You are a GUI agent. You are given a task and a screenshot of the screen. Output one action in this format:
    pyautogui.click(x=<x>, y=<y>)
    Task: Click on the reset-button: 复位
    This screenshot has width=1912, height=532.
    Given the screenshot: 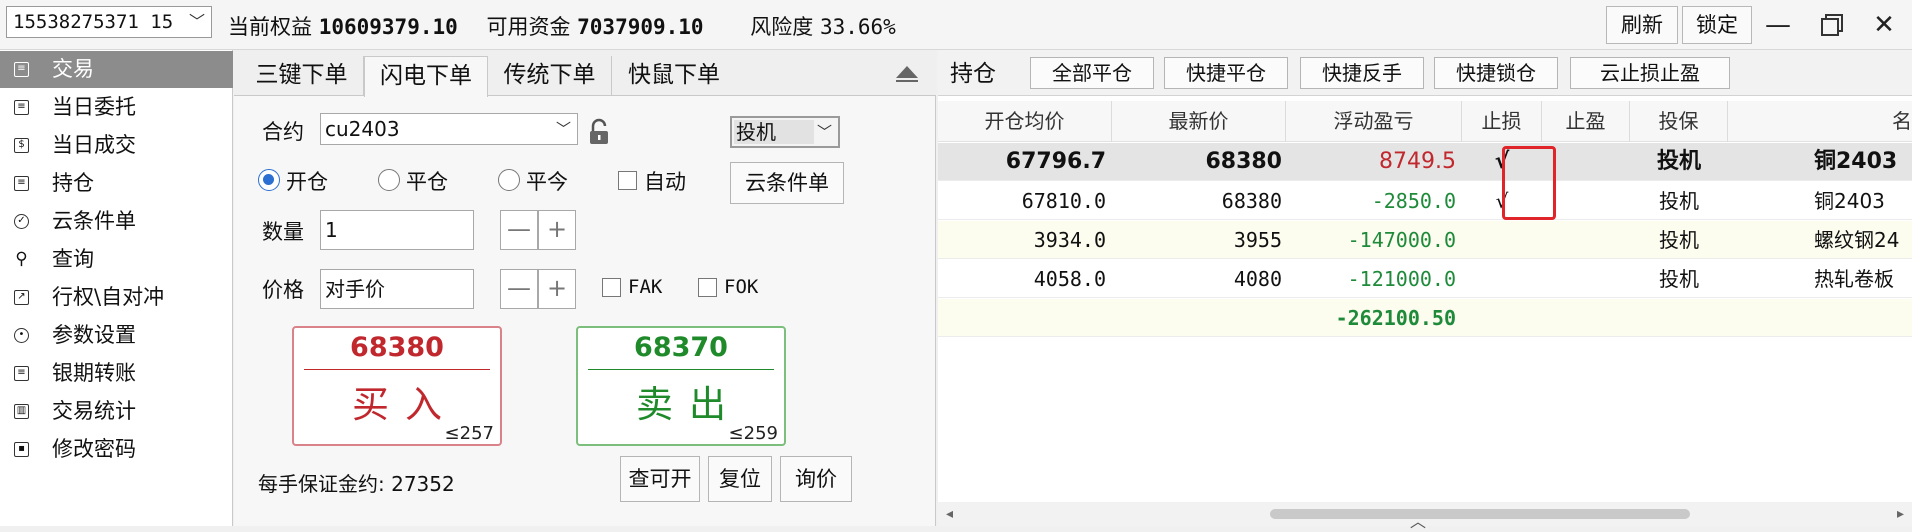 What is the action you would take?
    pyautogui.click(x=740, y=479)
    